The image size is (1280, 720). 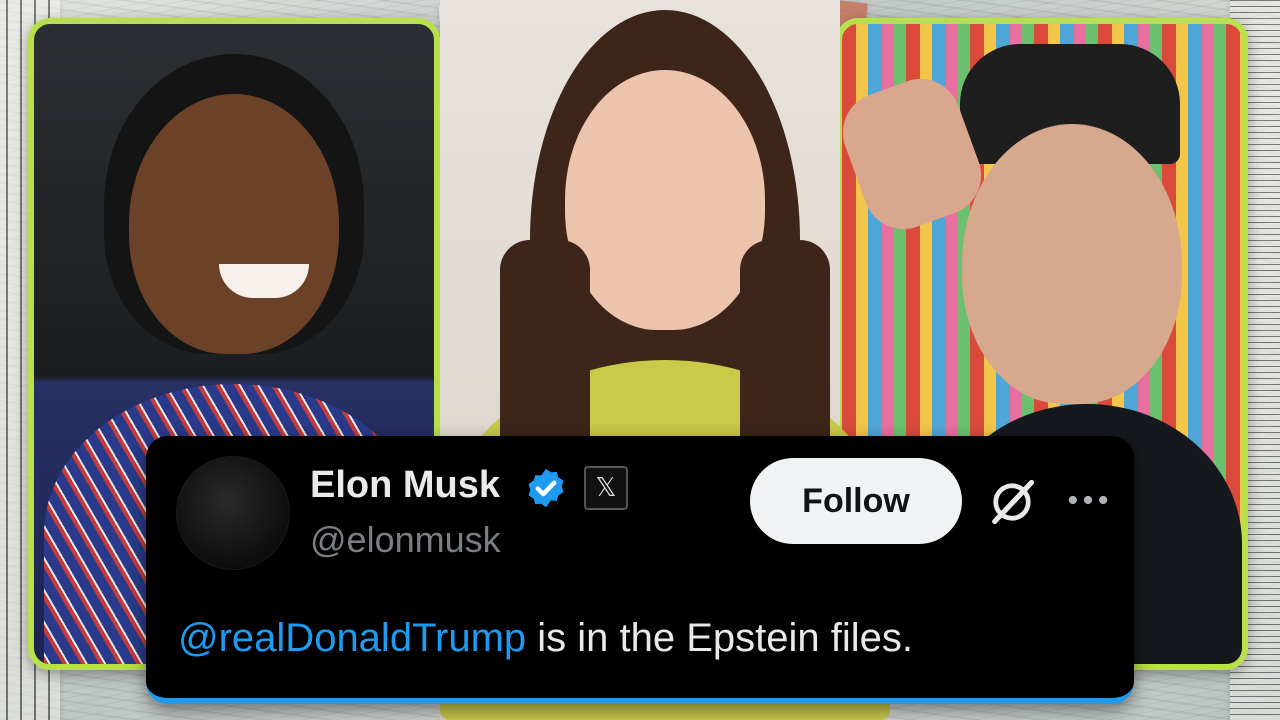 What do you see at coordinates (405, 540) in the screenshot?
I see `user-handle: @elonmusk` at bounding box center [405, 540].